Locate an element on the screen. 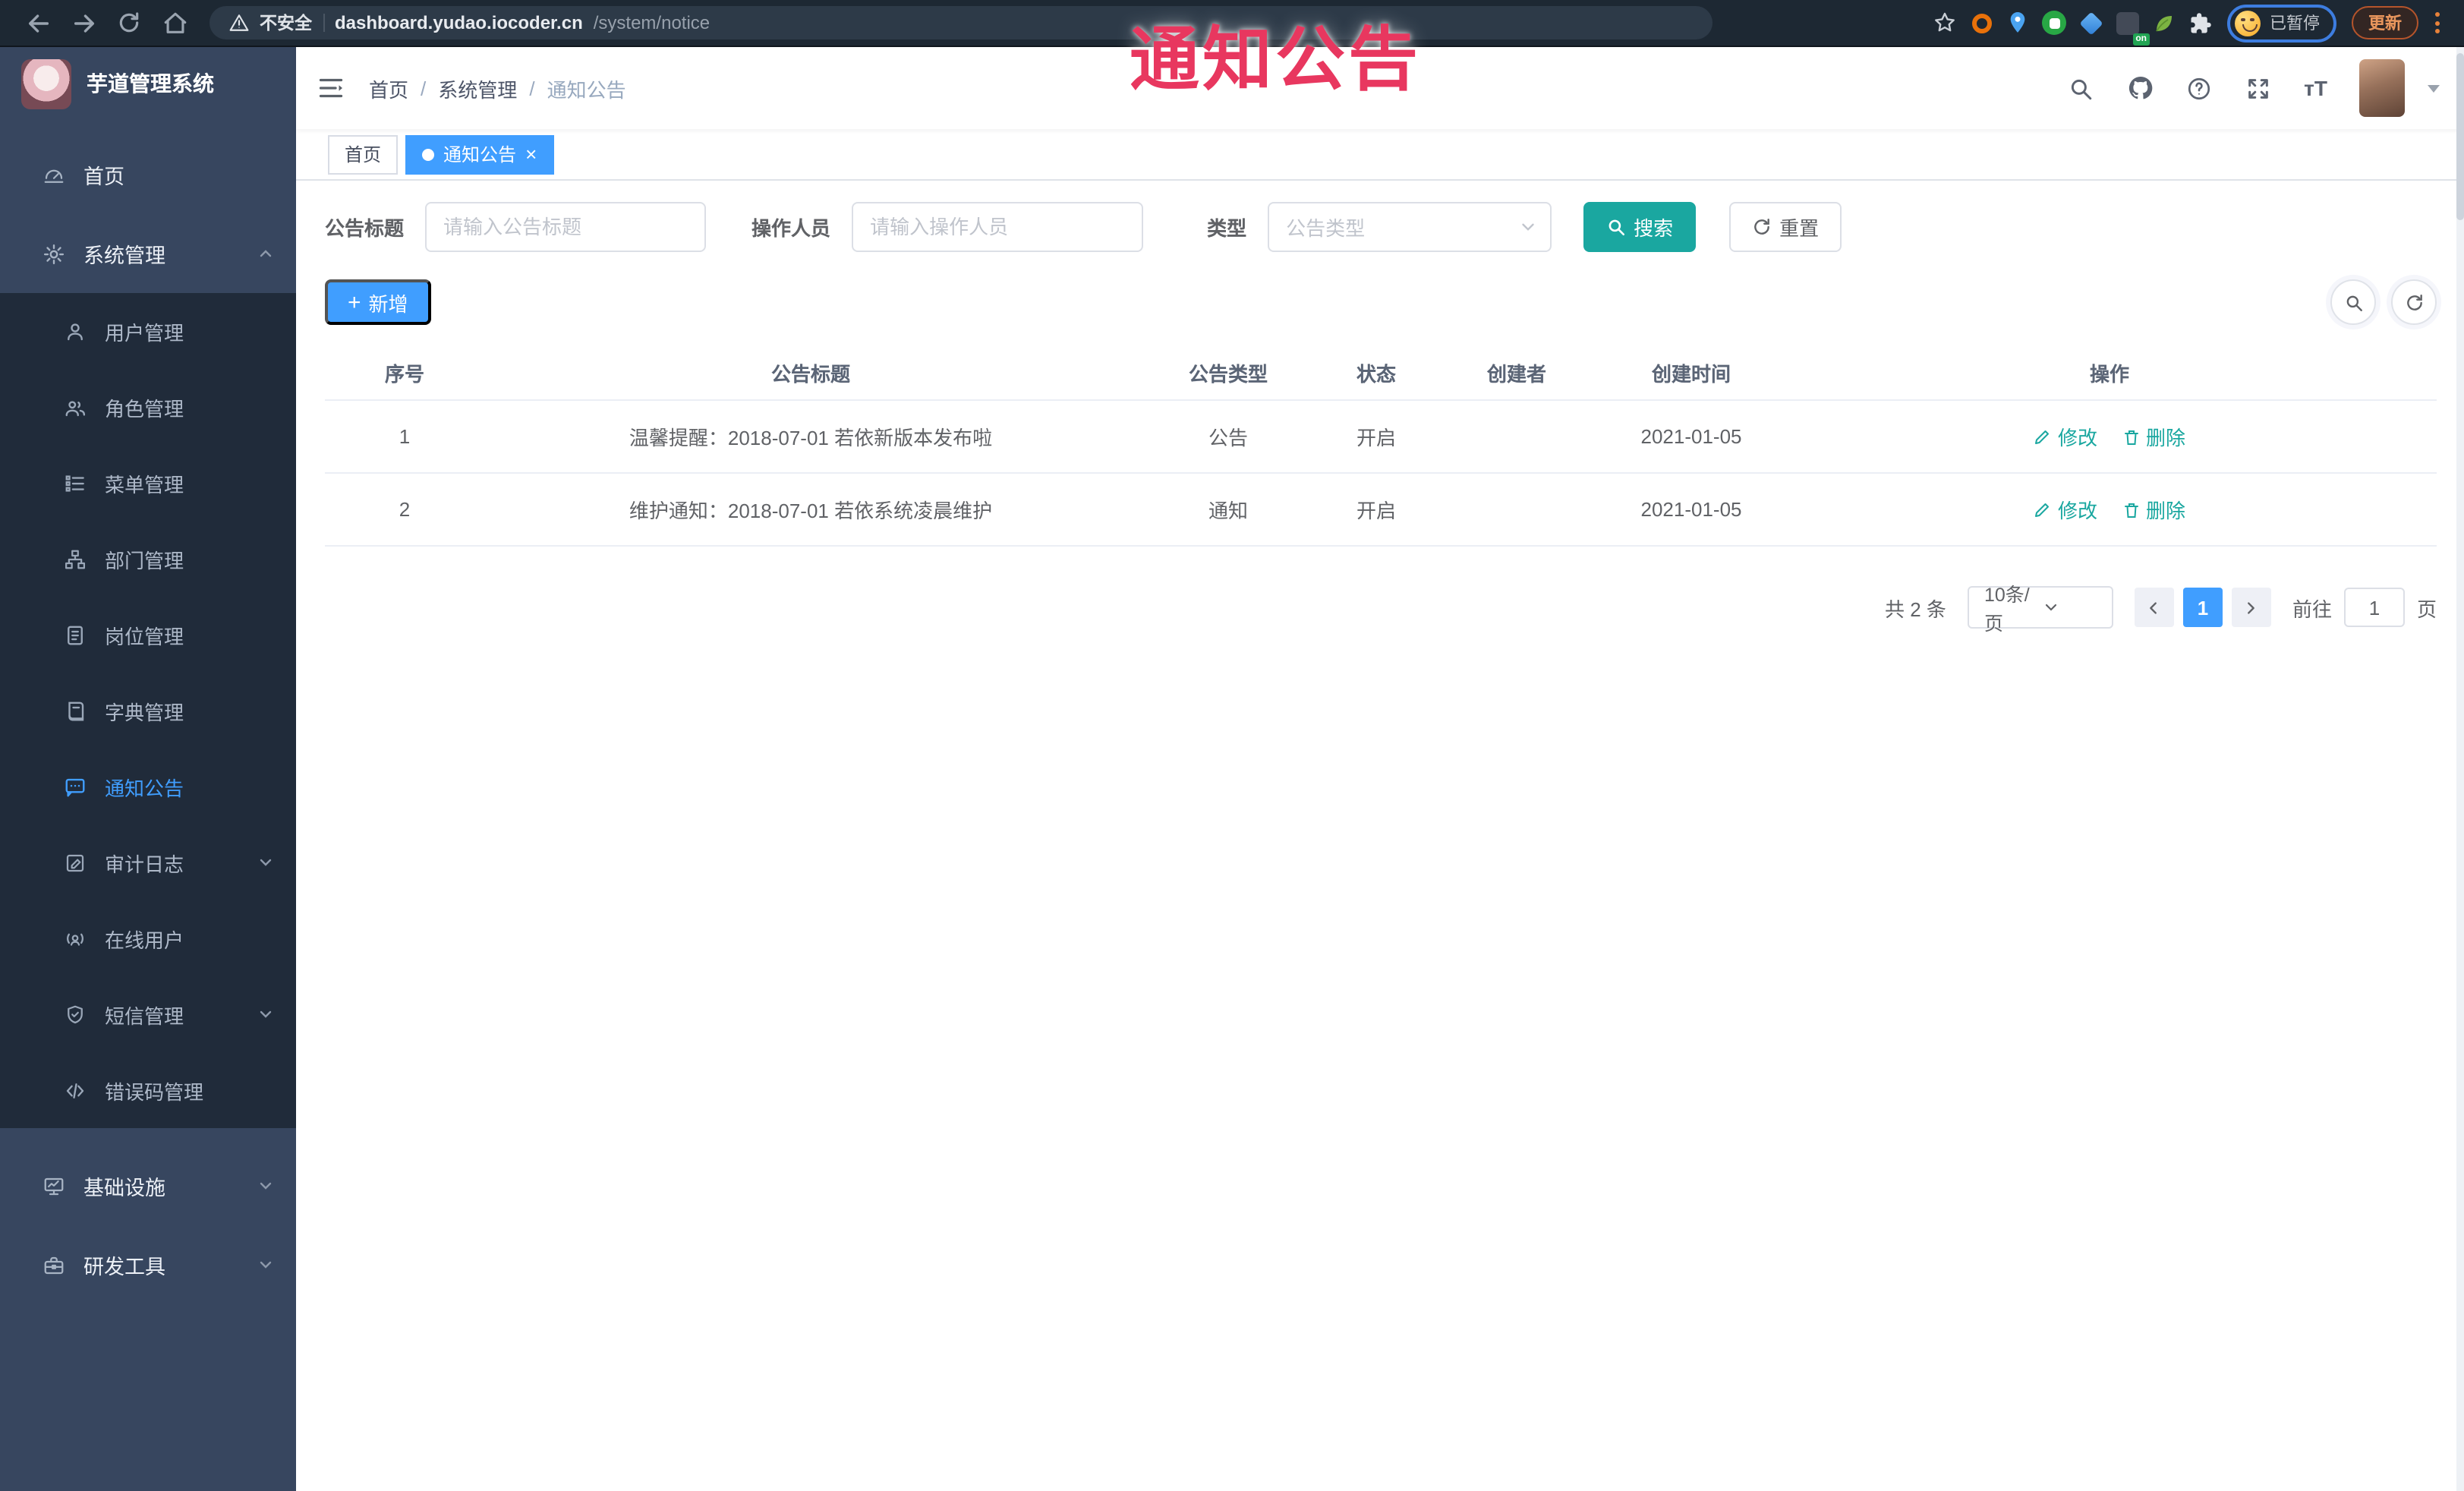 The height and width of the screenshot is (1491, 2464). sidebar-item-dev-tools: 研发工具 is located at coordinates (148, 1264).